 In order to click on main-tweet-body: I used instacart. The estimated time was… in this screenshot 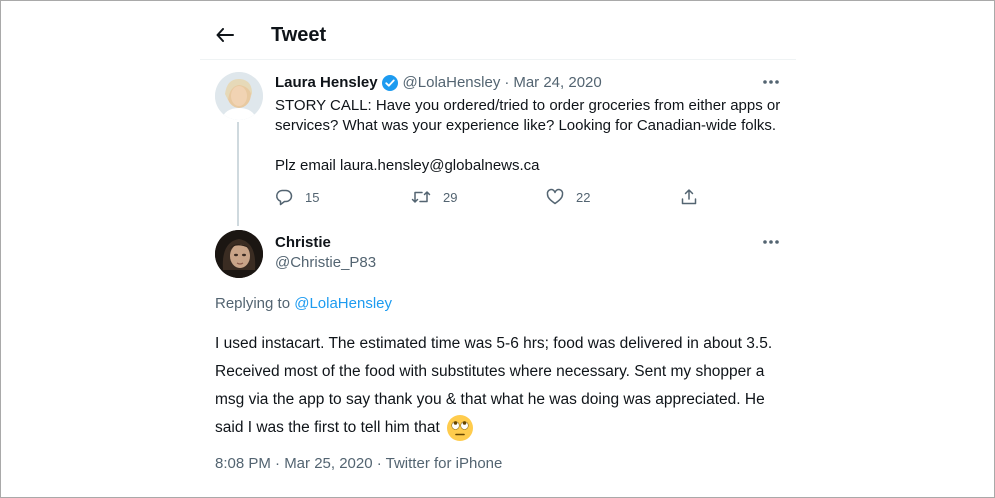, I will do `click(494, 386)`.